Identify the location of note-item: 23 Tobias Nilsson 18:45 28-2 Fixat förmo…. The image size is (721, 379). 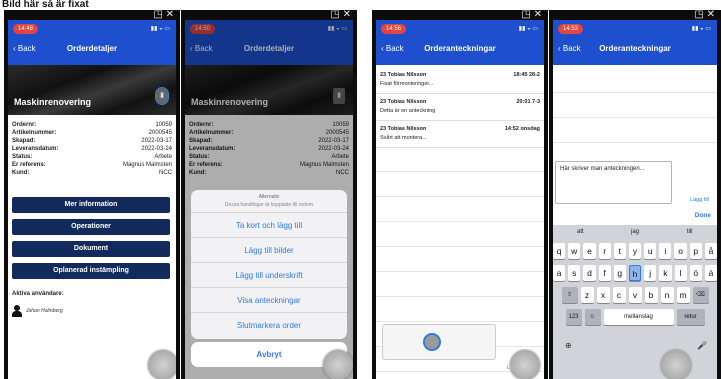
(460, 81).